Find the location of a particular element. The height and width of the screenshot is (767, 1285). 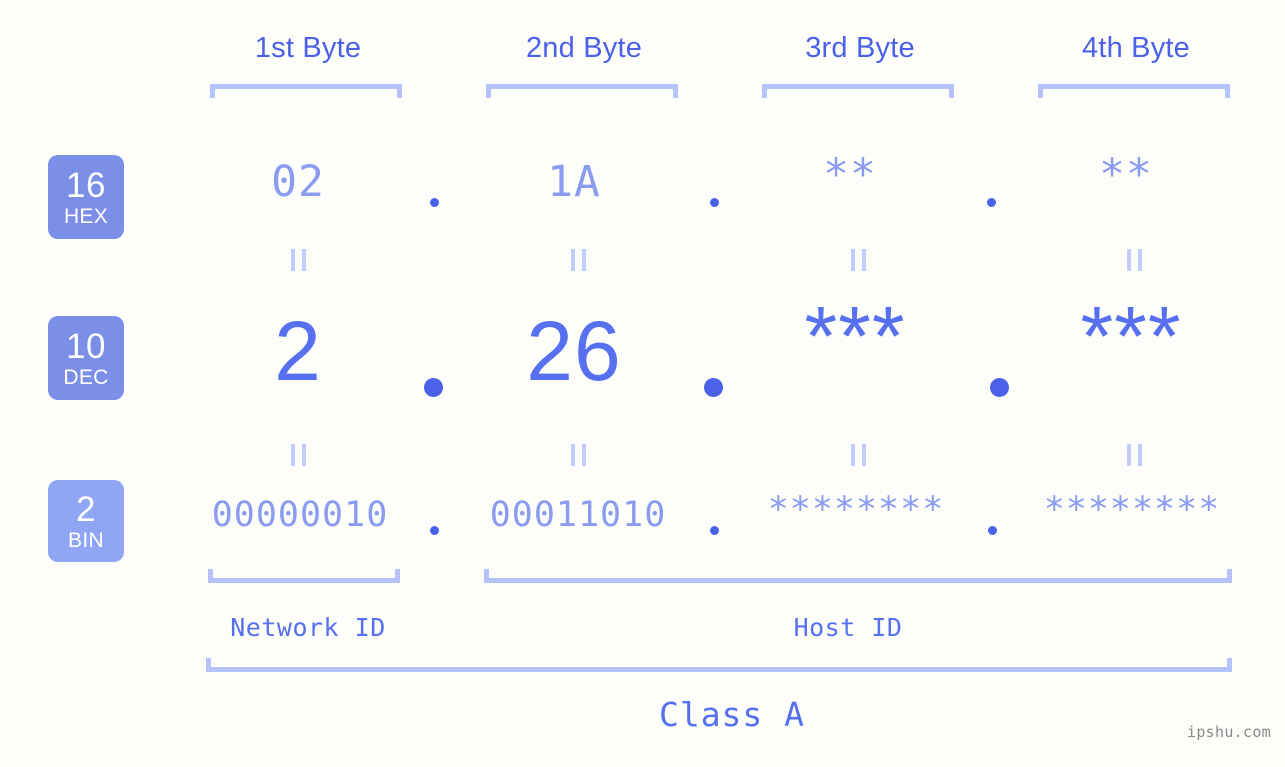

byte-header-3: 3rd Byte is located at coordinates (860, 48).